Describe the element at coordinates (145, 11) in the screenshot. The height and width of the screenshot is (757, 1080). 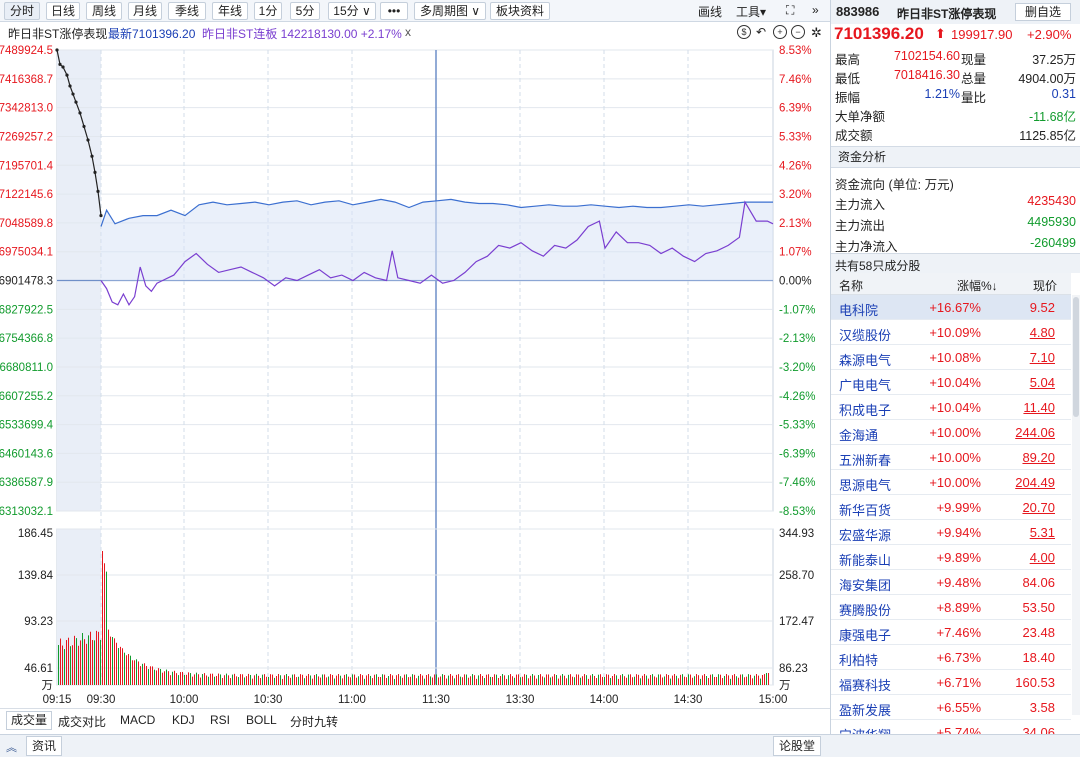
I see `period-monthly-button: 月线` at that location.